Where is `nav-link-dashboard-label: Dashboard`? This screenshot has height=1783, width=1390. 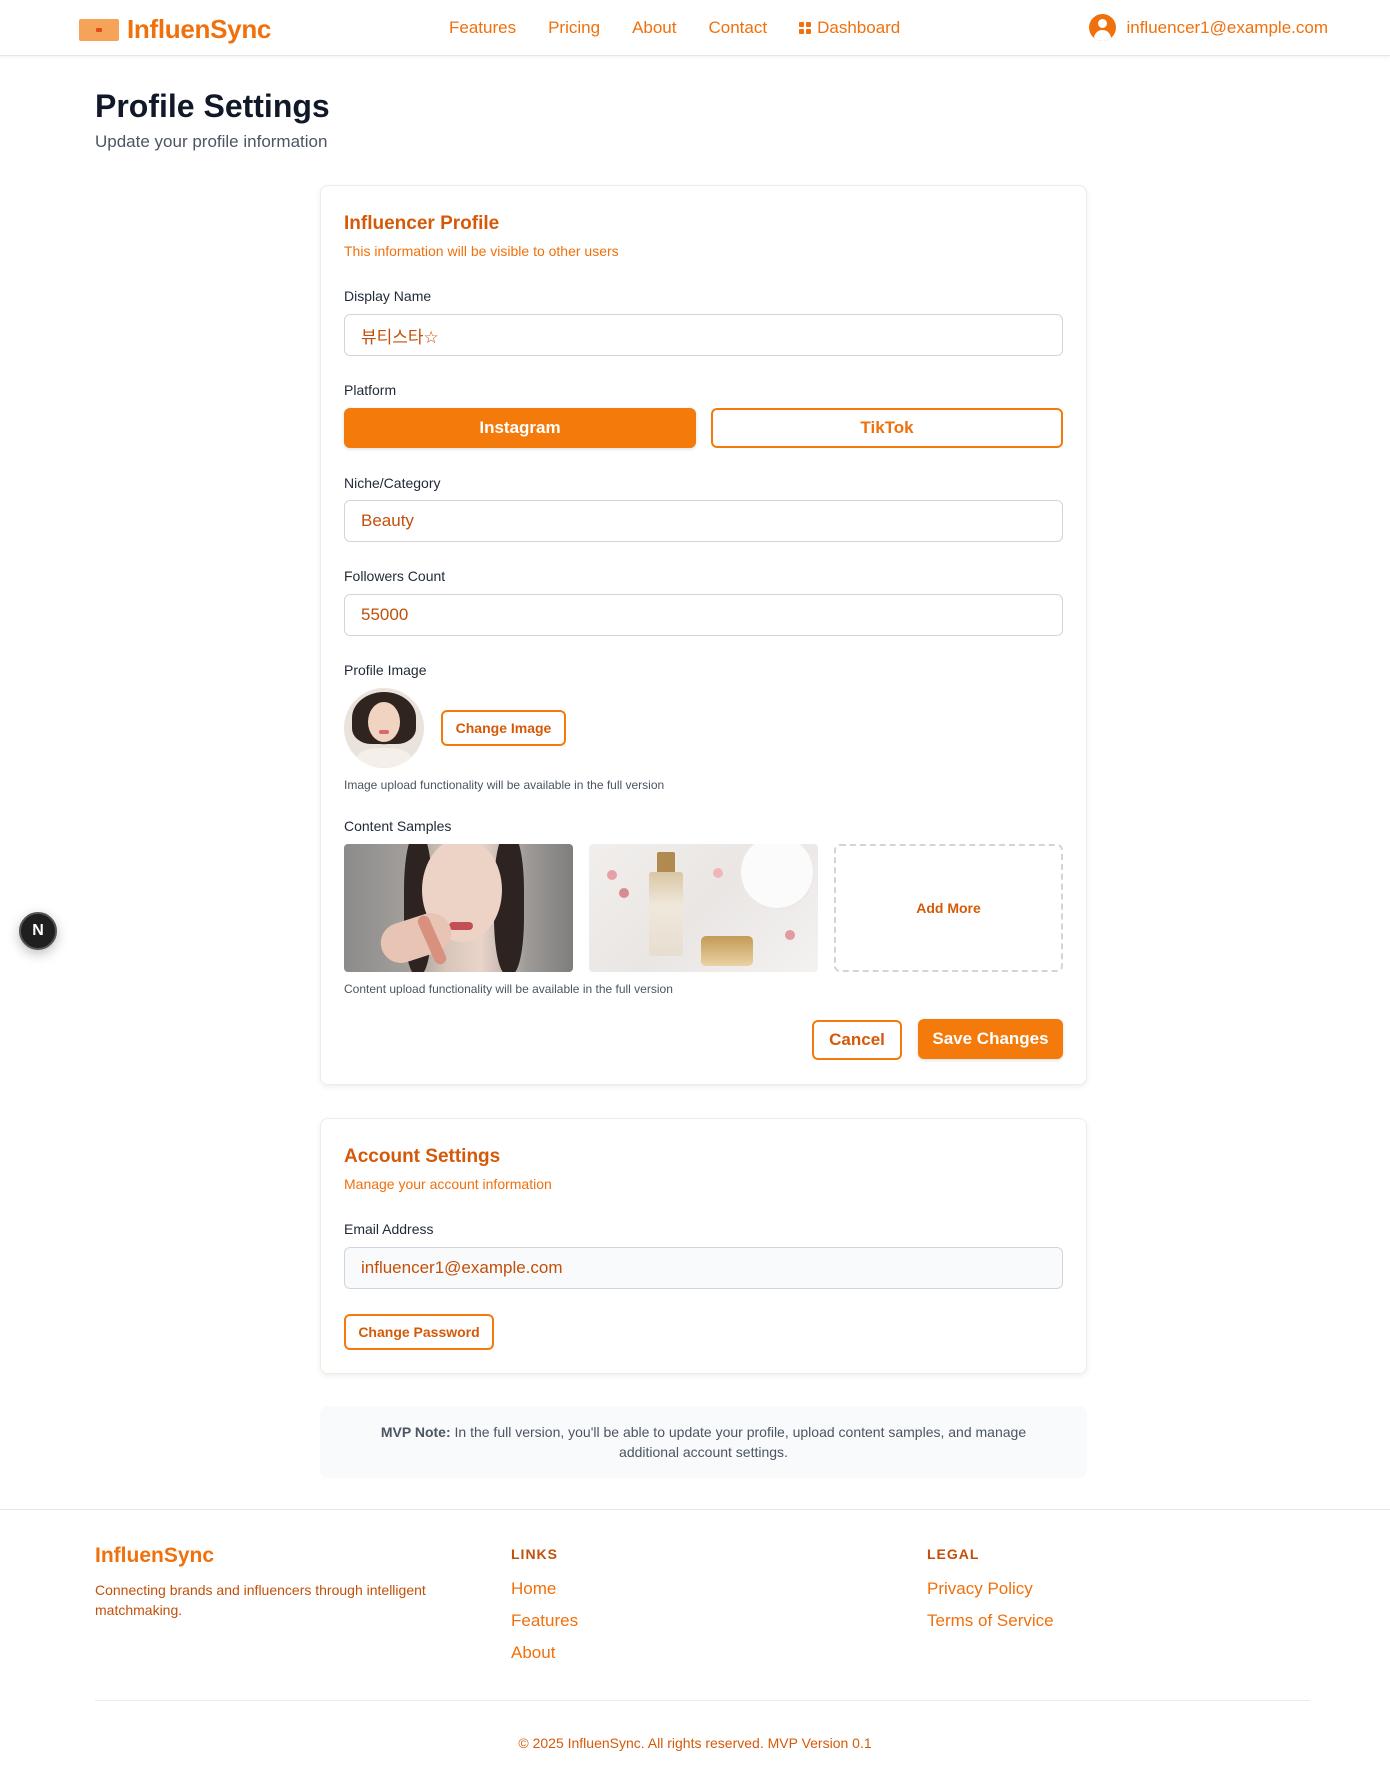
nav-link-dashboard-label: Dashboard is located at coordinates (859, 27).